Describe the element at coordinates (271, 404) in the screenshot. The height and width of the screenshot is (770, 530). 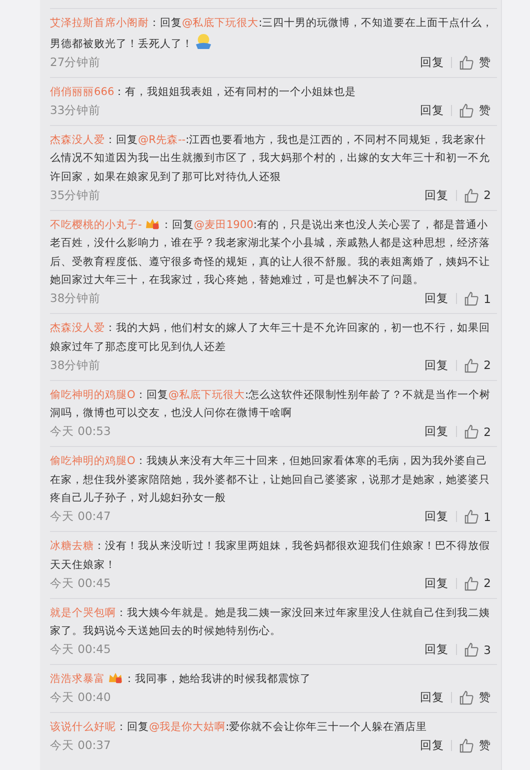
I see `comment-text: 偷吃神明的鸡腿O：回复@私底下玩很大:怎么这软件还限制性别年龄了？不就是当作一个树洞吗，微博也可以交友，也没人问你在微博干啥啊` at that location.